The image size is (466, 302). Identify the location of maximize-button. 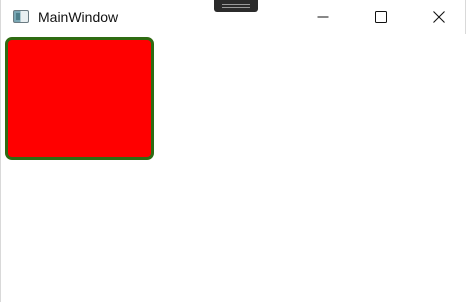
(381, 17).